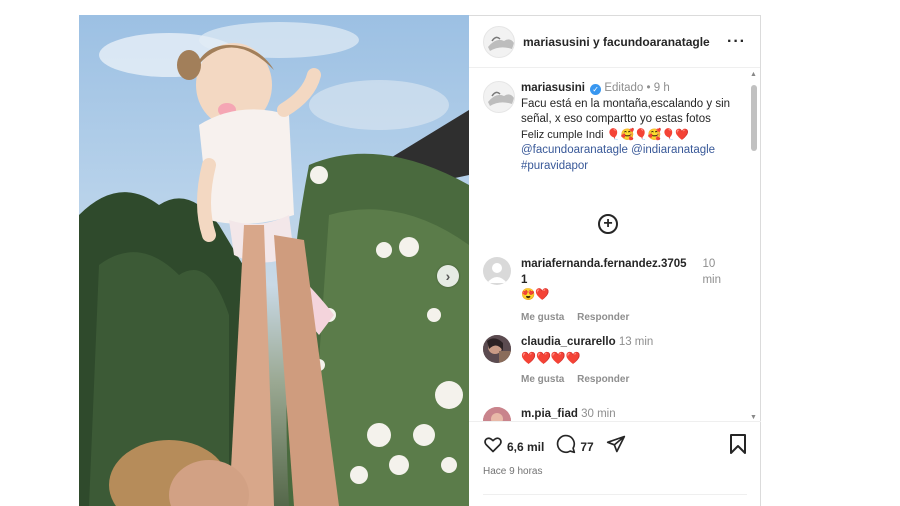 This screenshot has height=506, width=900. Describe the element at coordinates (604, 265) in the screenshot. I see `comment-username: mariafernanda.fernandez.3705` at that location.